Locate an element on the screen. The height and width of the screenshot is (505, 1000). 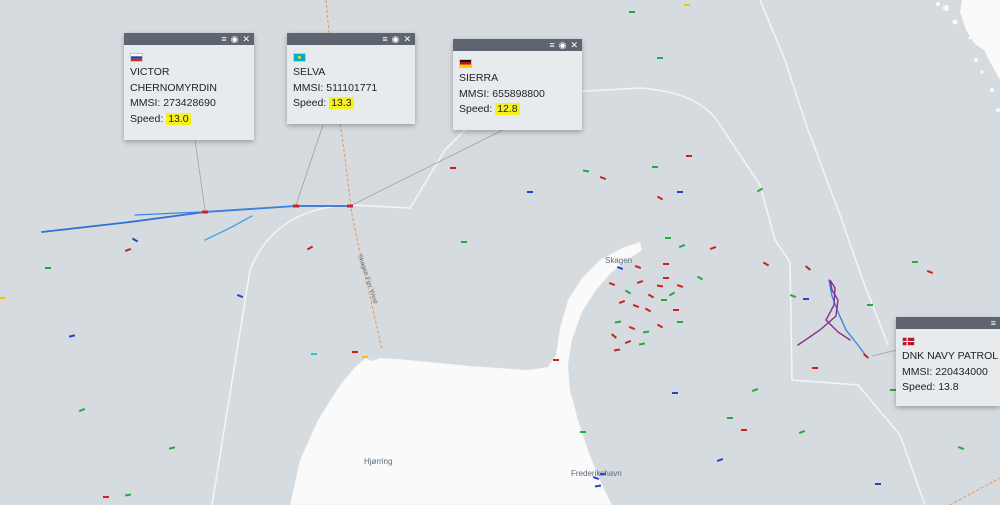
mmsi-value: 655898800 is located at coordinates (518, 93).